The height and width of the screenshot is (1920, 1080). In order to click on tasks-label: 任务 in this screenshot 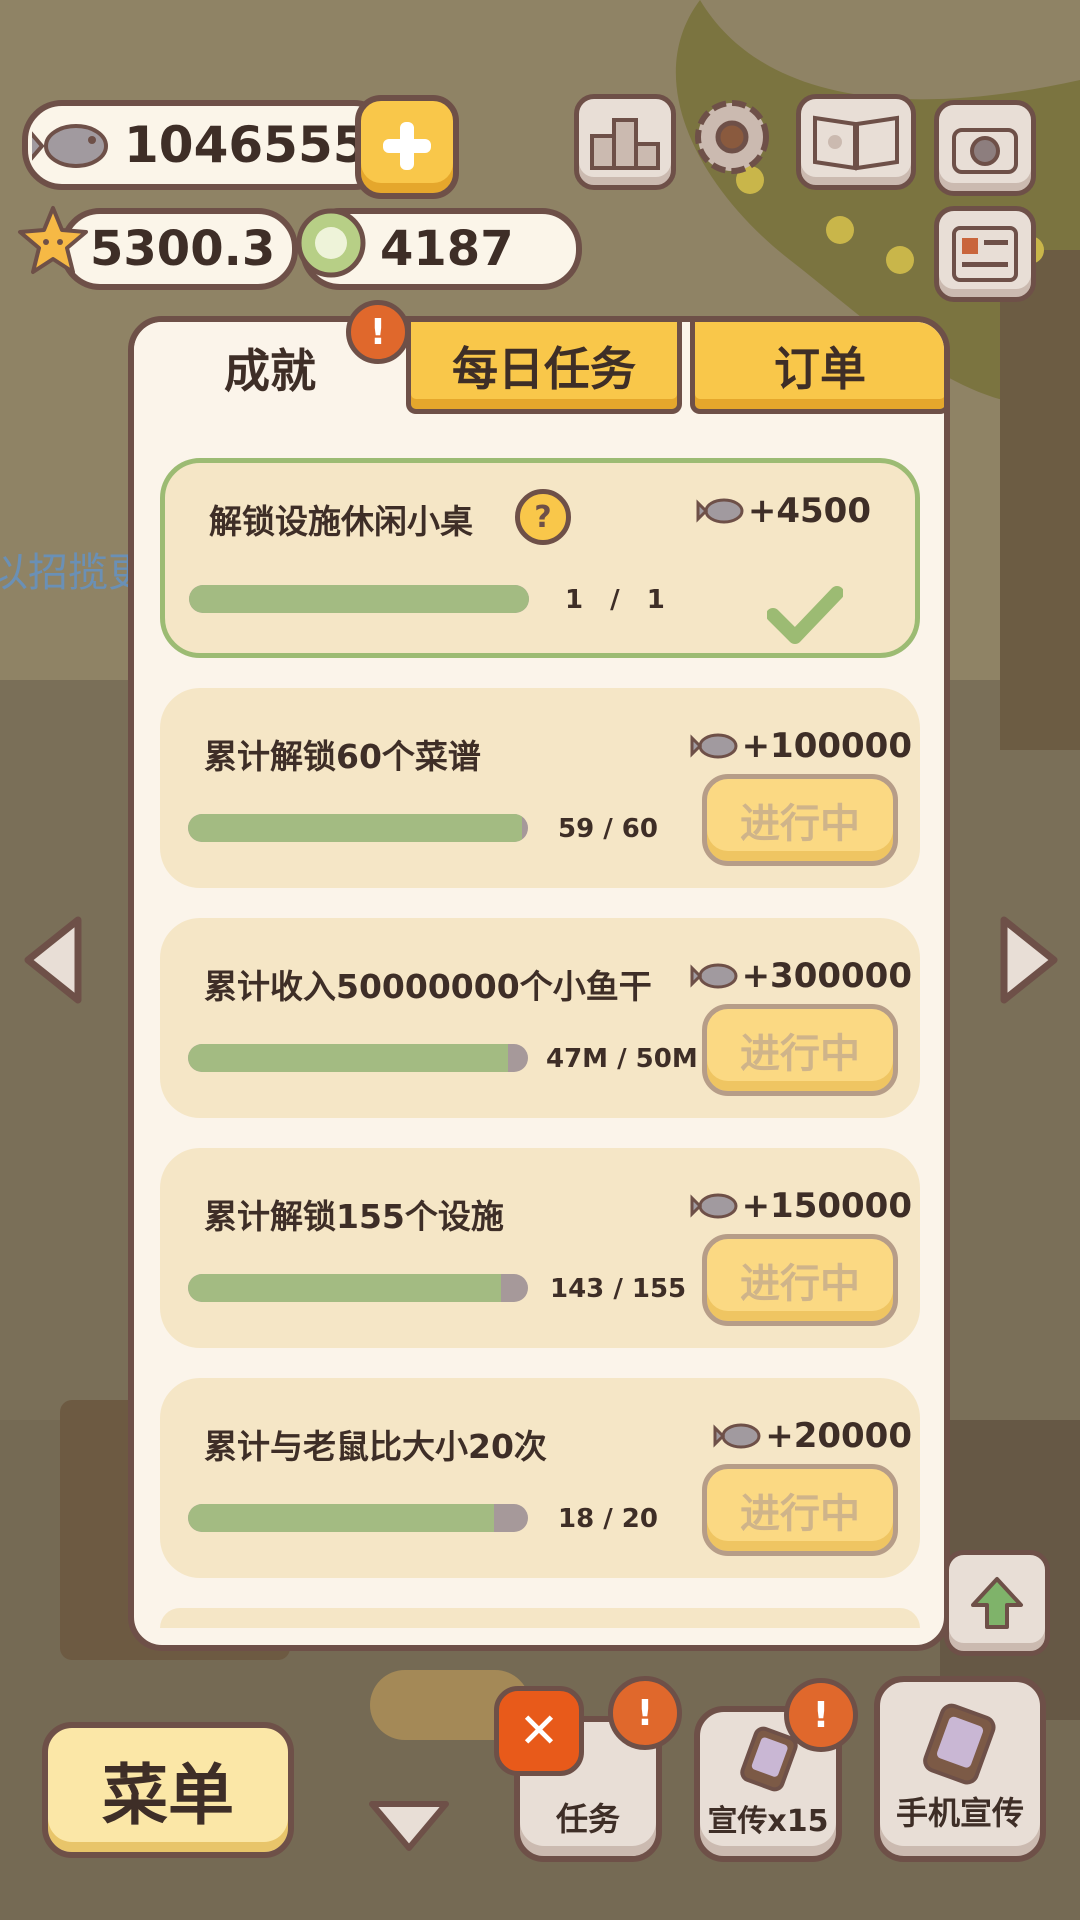, I will do `click(587, 1819)`.